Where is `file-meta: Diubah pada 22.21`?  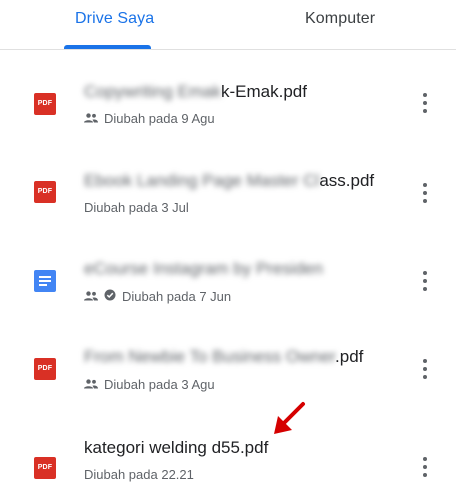
file-meta: Diubah pada 22.21 is located at coordinates (139, 474).